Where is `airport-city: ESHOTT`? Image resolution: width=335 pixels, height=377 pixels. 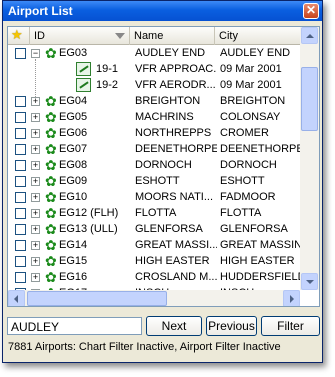
airport-city: ESHOTT is located at coordinates (242, 181).